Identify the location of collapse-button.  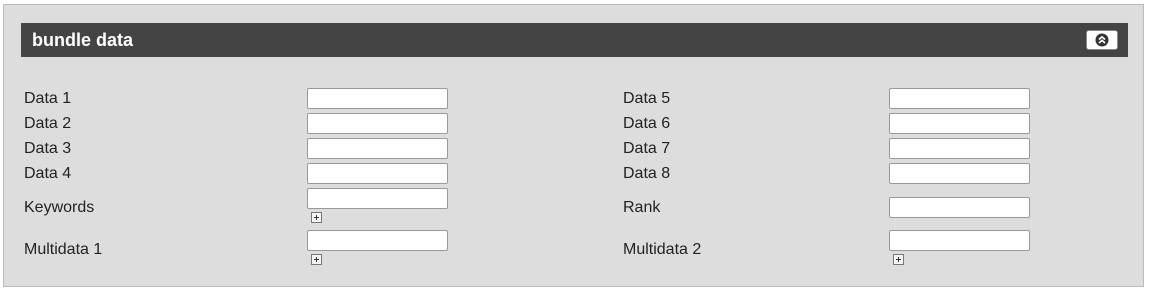
(1102, 40).